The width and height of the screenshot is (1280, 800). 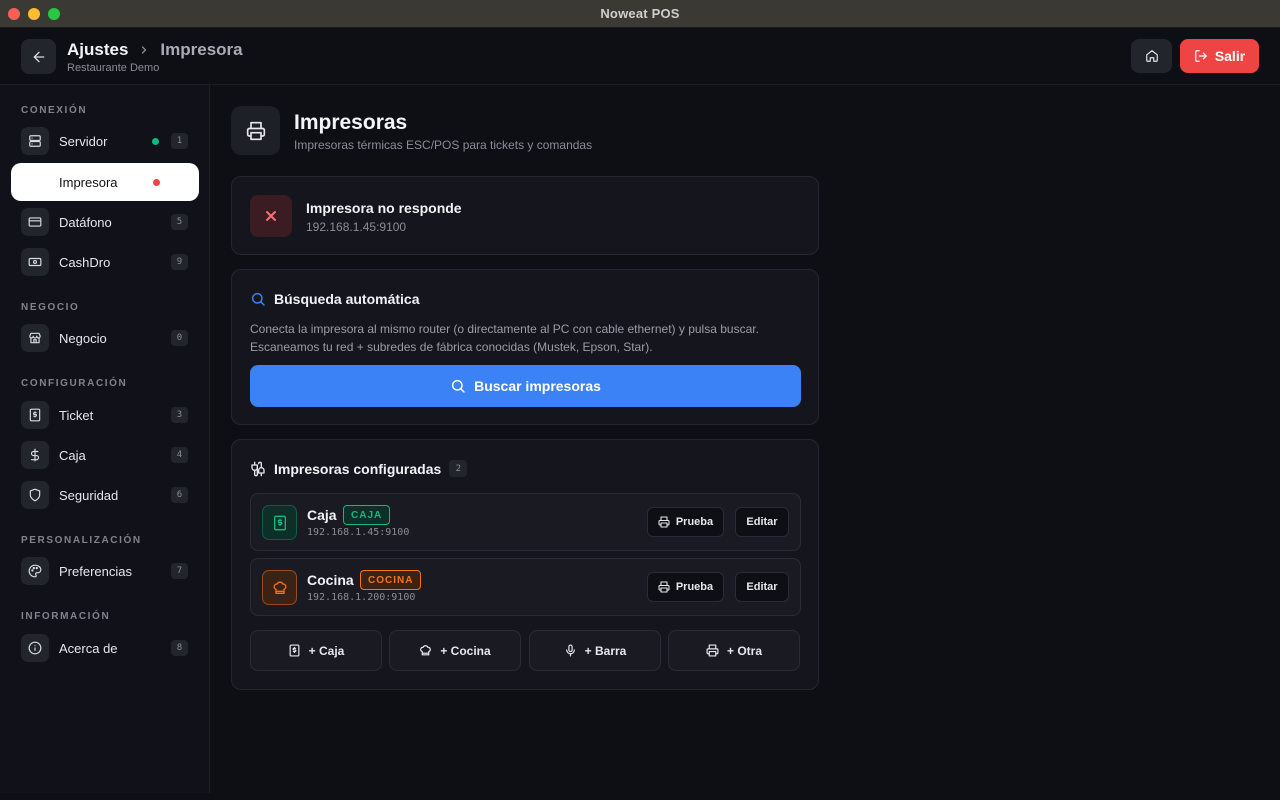 I want to click on exit-label: Salir, so click(x=1230, y=56).